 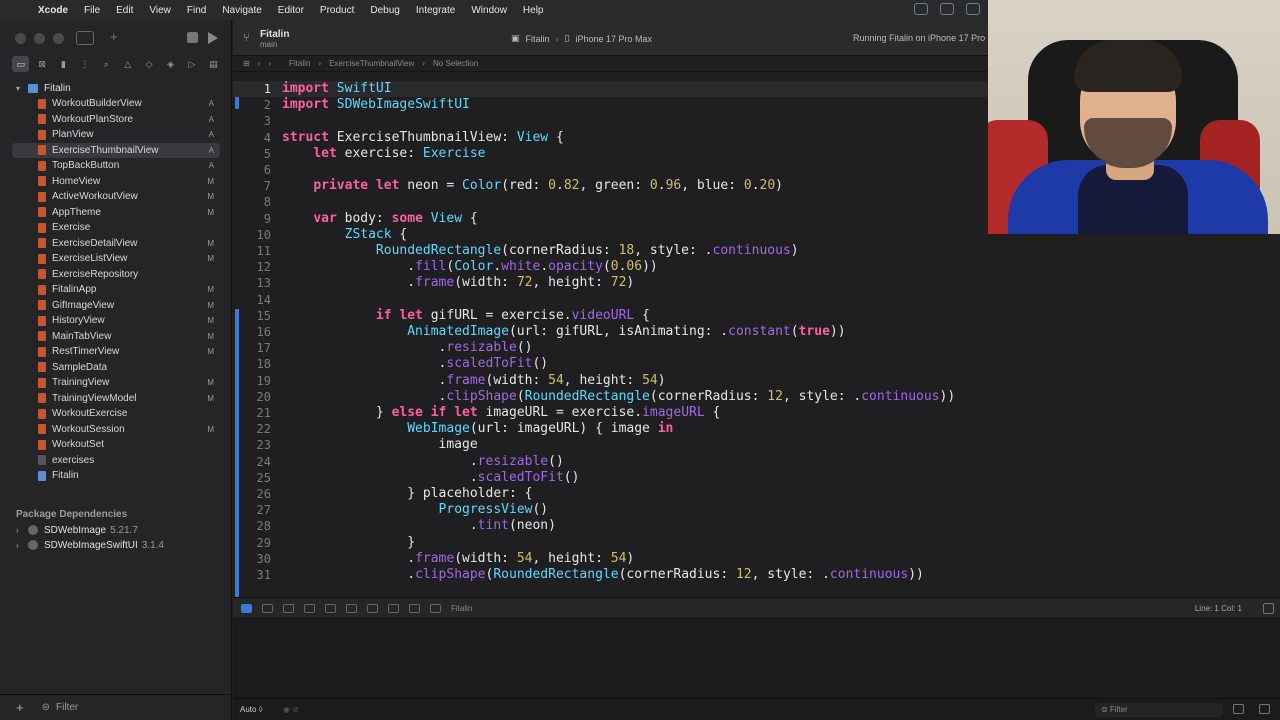 What do you see at coordinates (1159, 710) in the screenshot?
I see `console-filter-field: ⊜ Filter` at bounding box center [1159, 710].